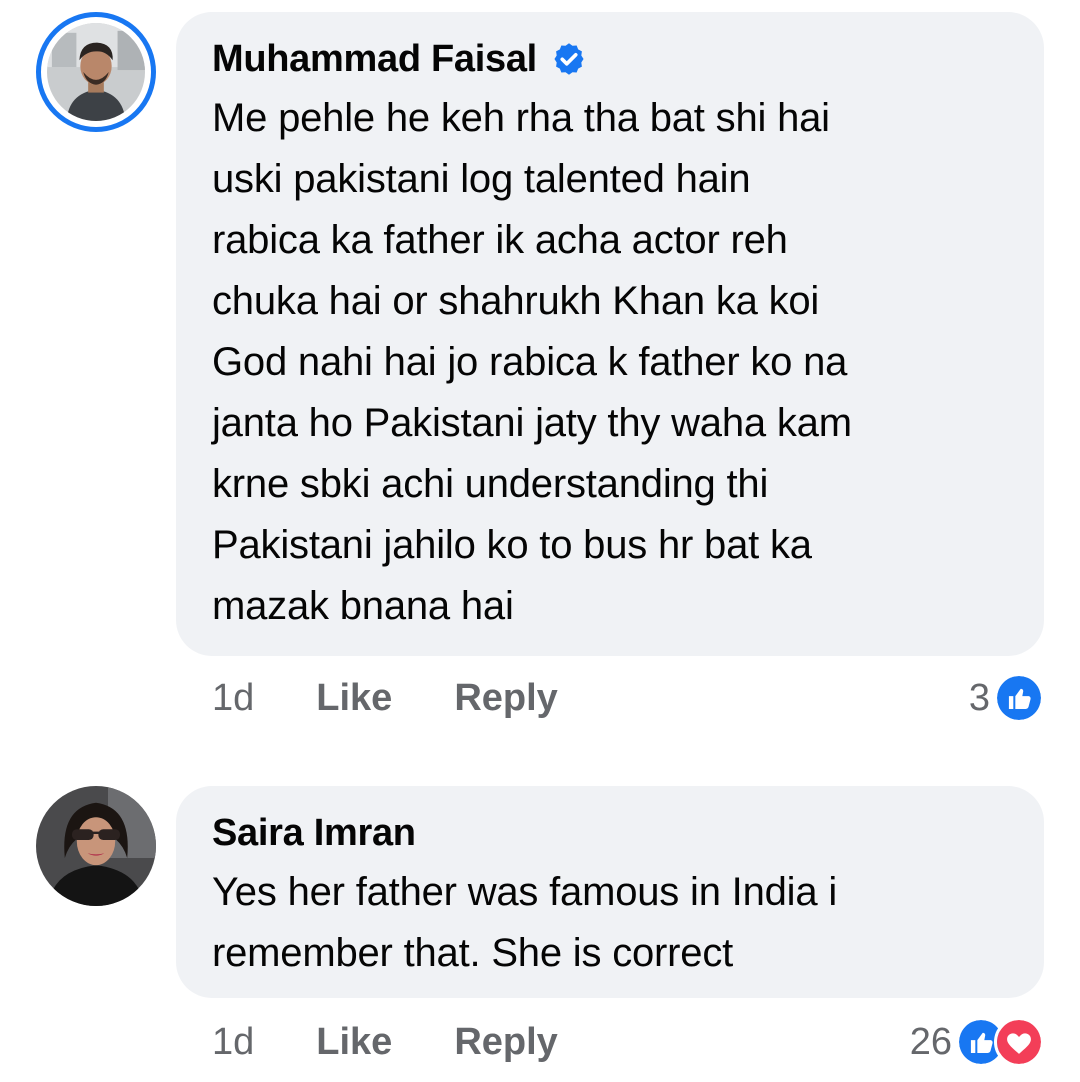 This screenshot has height=1082, width=1080. What do you see at coordinates (628, 698) in the screenshot?
I see `comment-actions: 1d Like Reply 3` at bounding box center [628, 698].